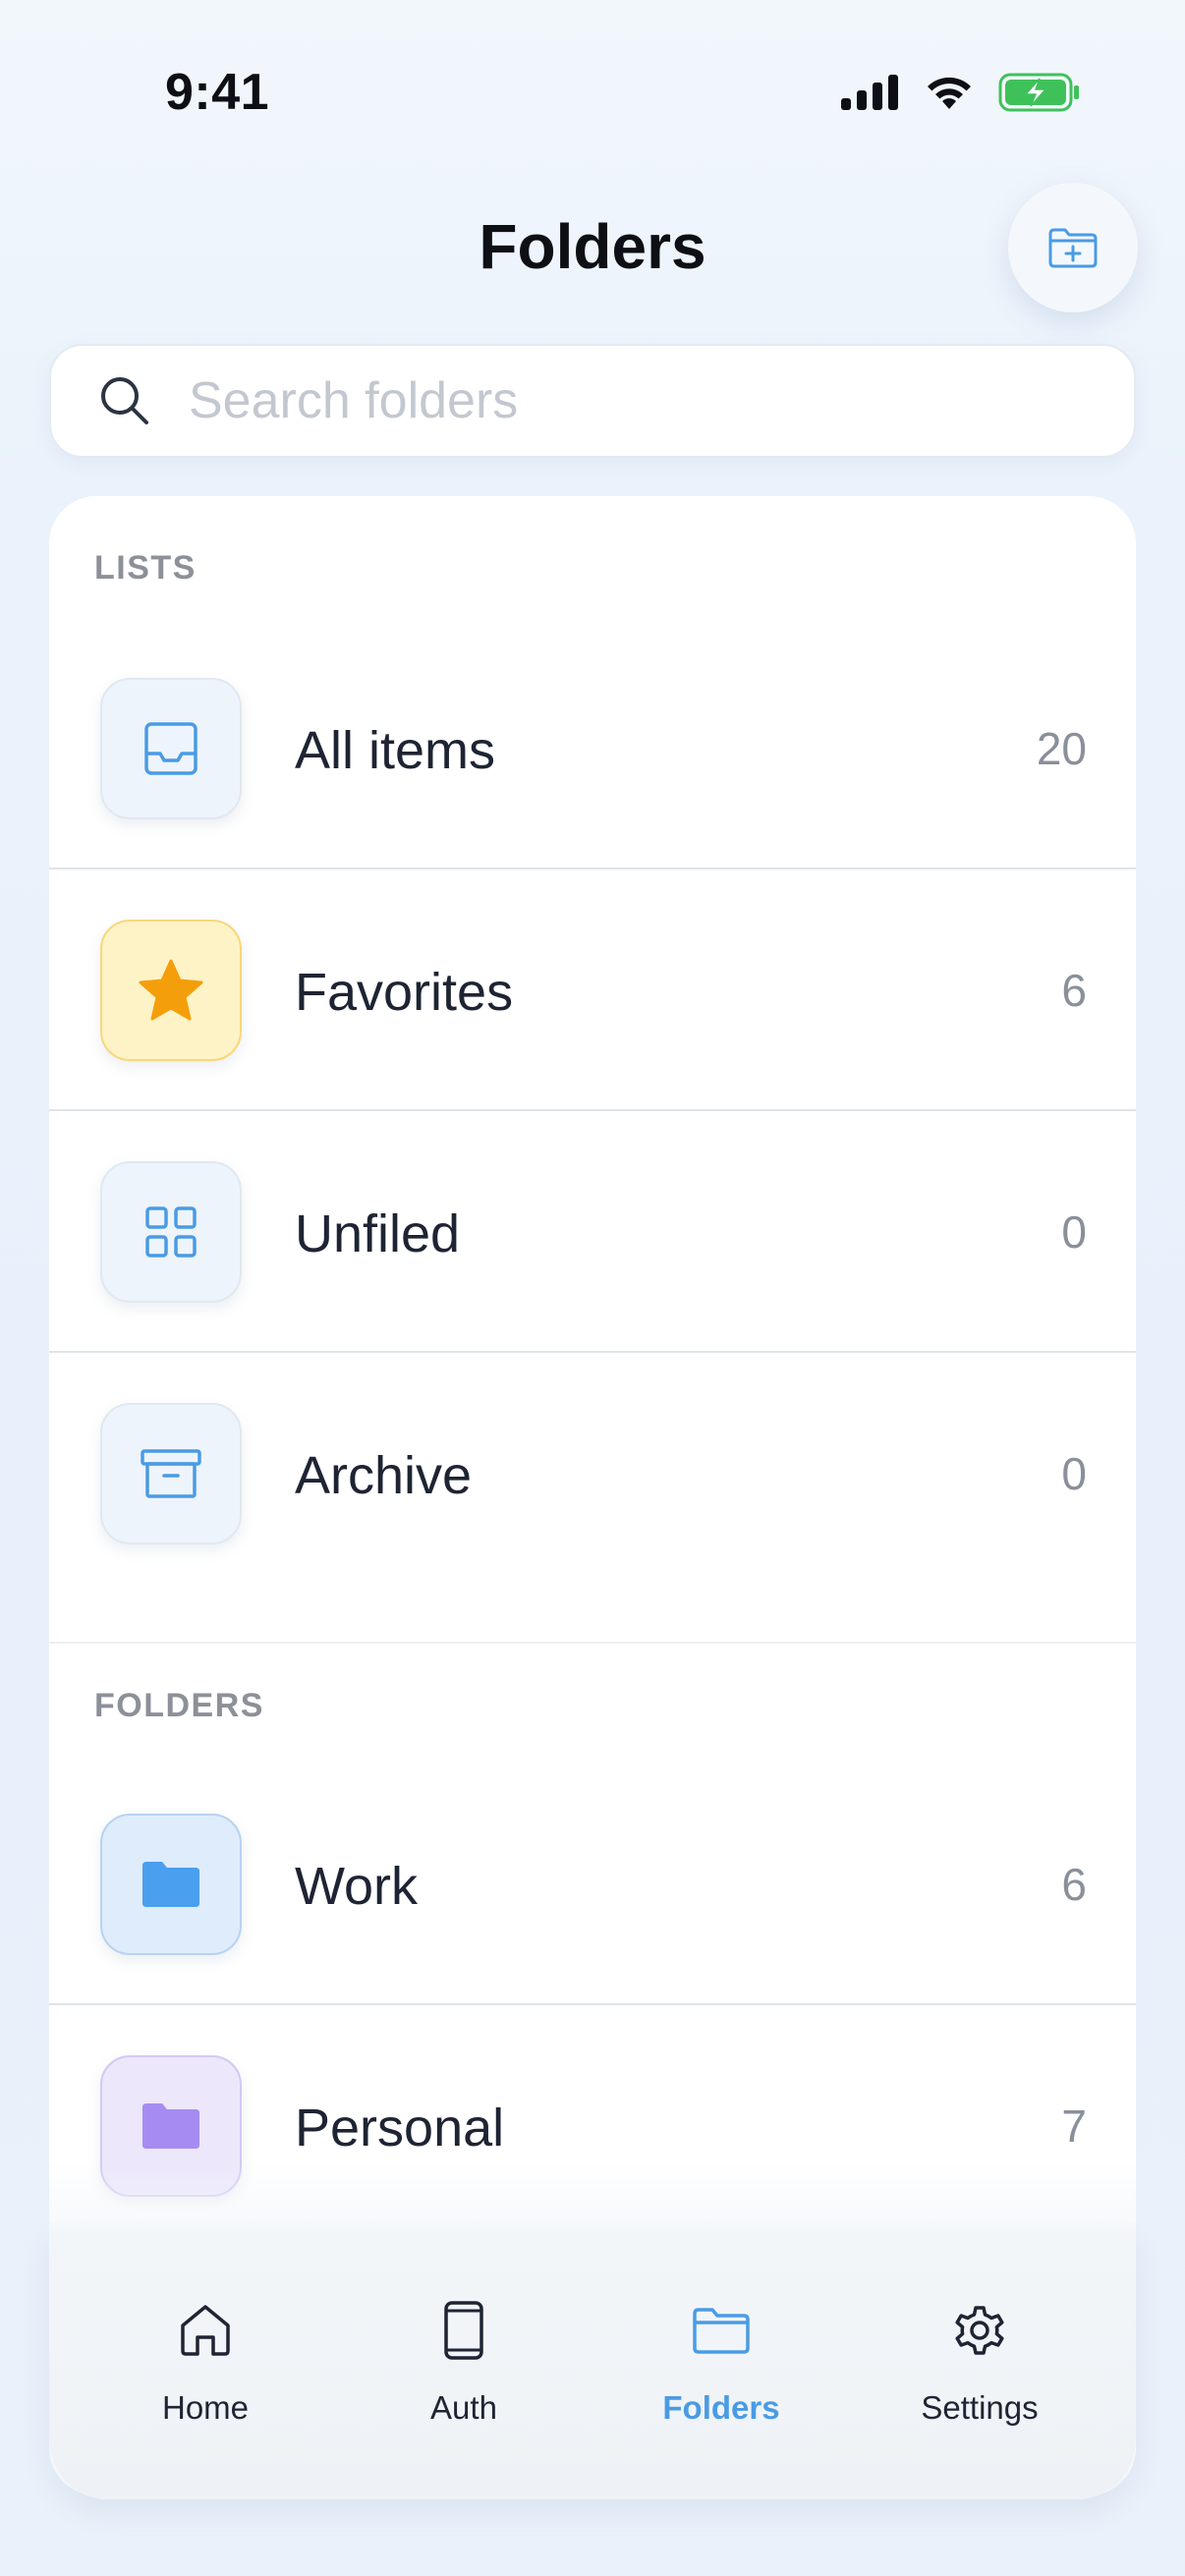 The image size is (1185, 2576). What do you see at coordinates (592, 748) in the screenshot?
I see `list-item-all-items: All items 20` at bounding box center [592, 748].